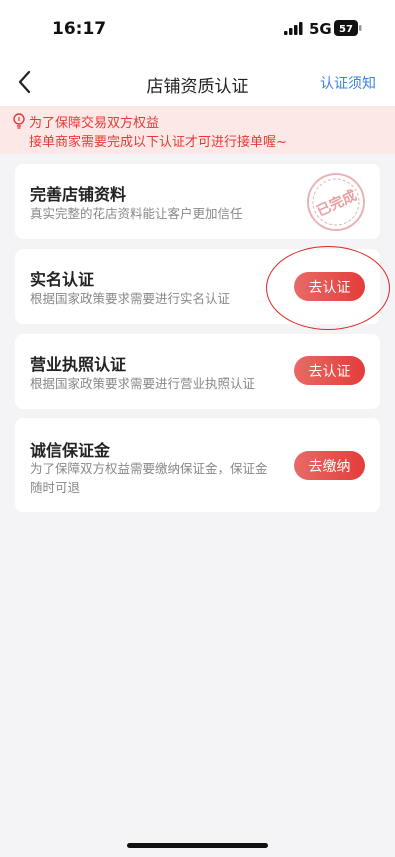 The width and height of the screenshot is (395, 857). I want to click on completed-stamp-icon: 已完成, so click(336, 202).